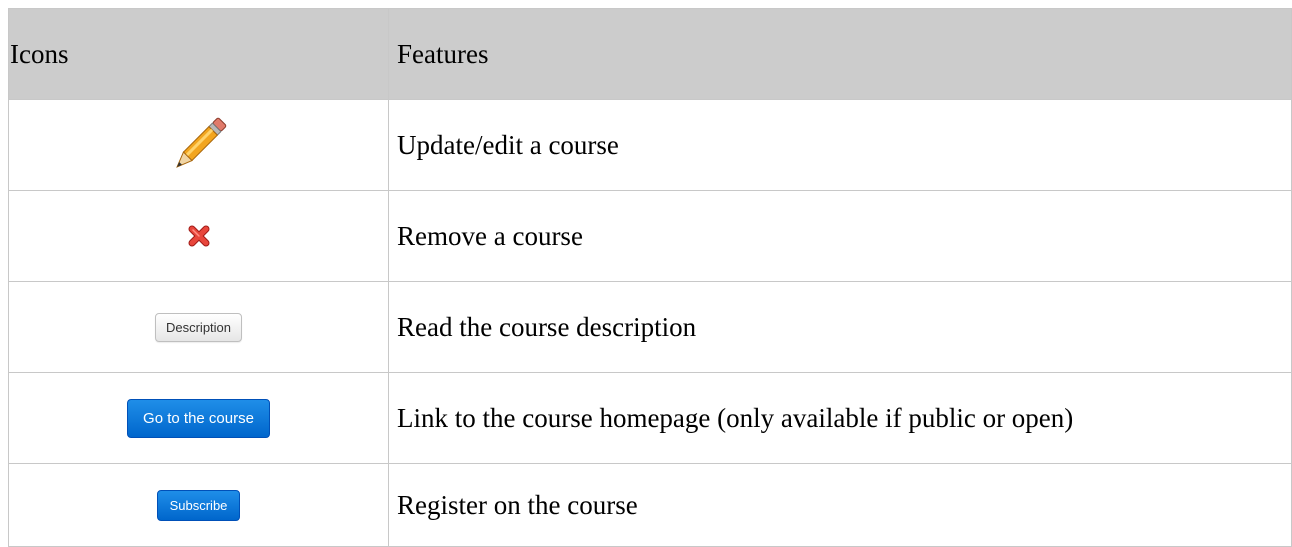  I want to click on icon-cell: Go to the course, so click(198, 418).